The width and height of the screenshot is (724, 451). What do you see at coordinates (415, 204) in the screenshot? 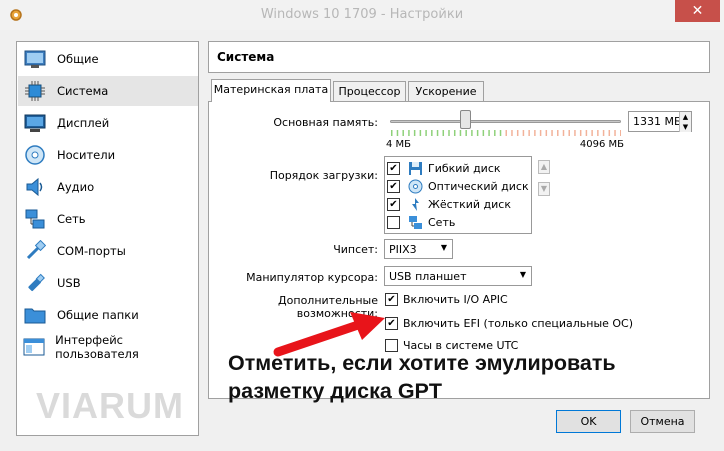
I see `hard-disk-icon` at bounding box center [415, 204].